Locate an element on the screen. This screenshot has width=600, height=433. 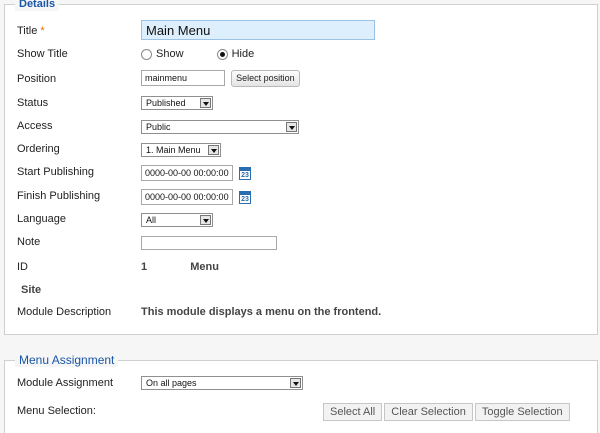
ordering-select: 1. Main Menu is located at coordinates (181, 150).